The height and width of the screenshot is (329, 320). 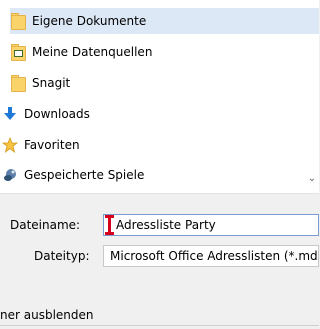 I want to click on nav-item-downloads: Downloads, so click(x=46, y=114).